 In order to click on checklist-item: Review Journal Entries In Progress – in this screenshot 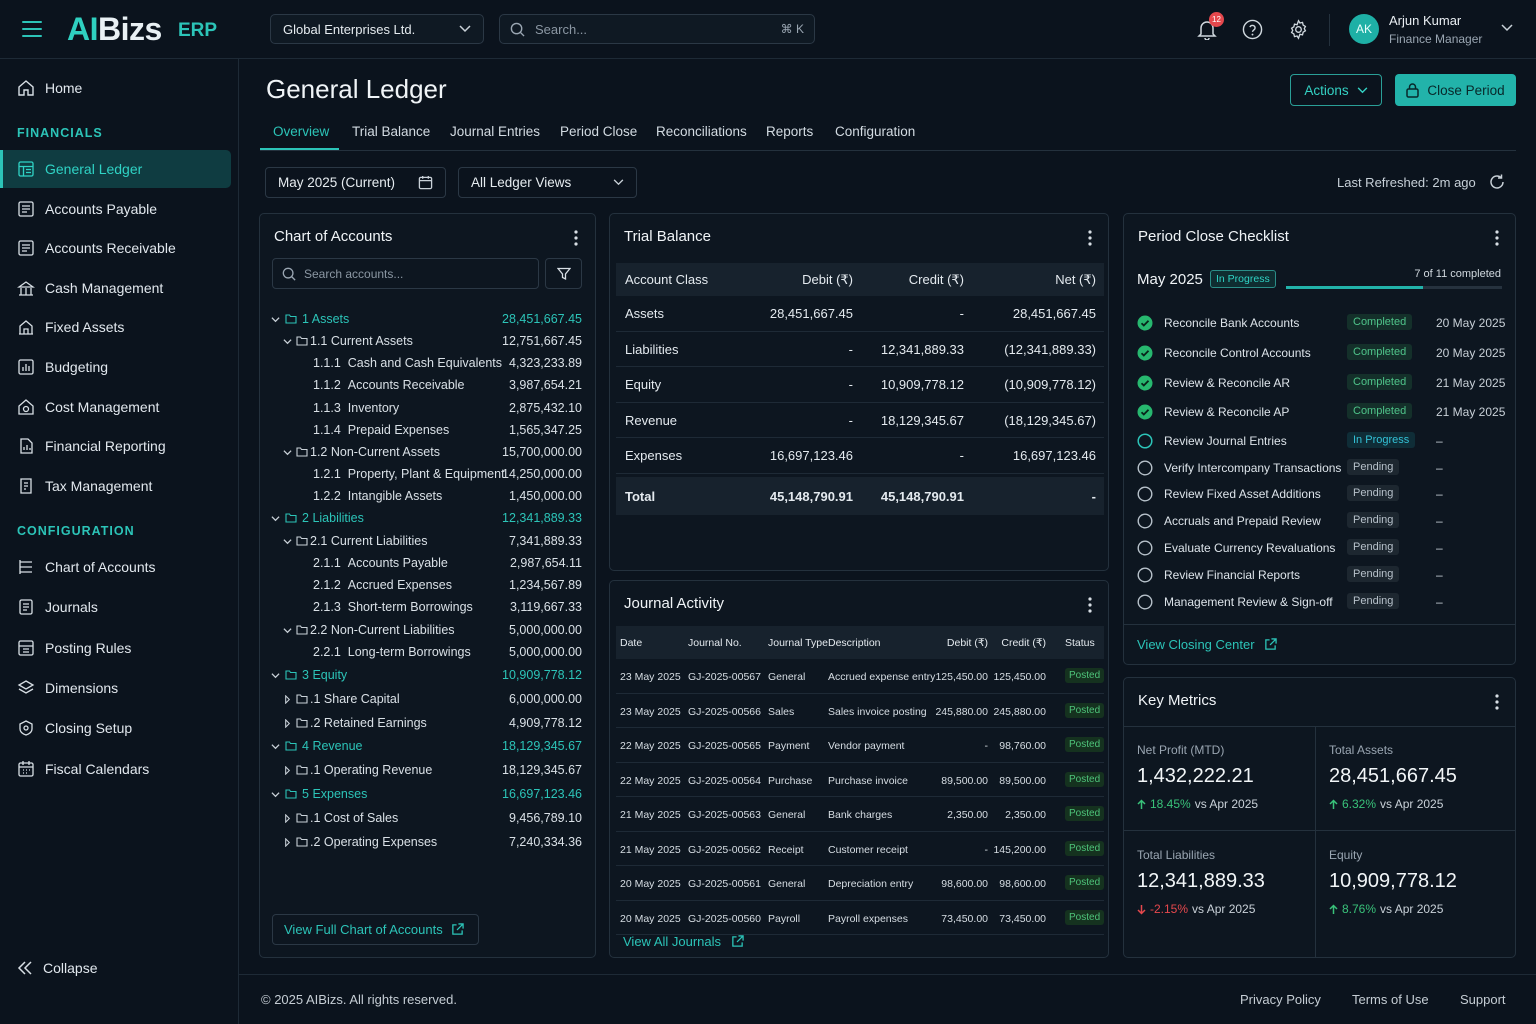, I will do `click(1319, 441)`.